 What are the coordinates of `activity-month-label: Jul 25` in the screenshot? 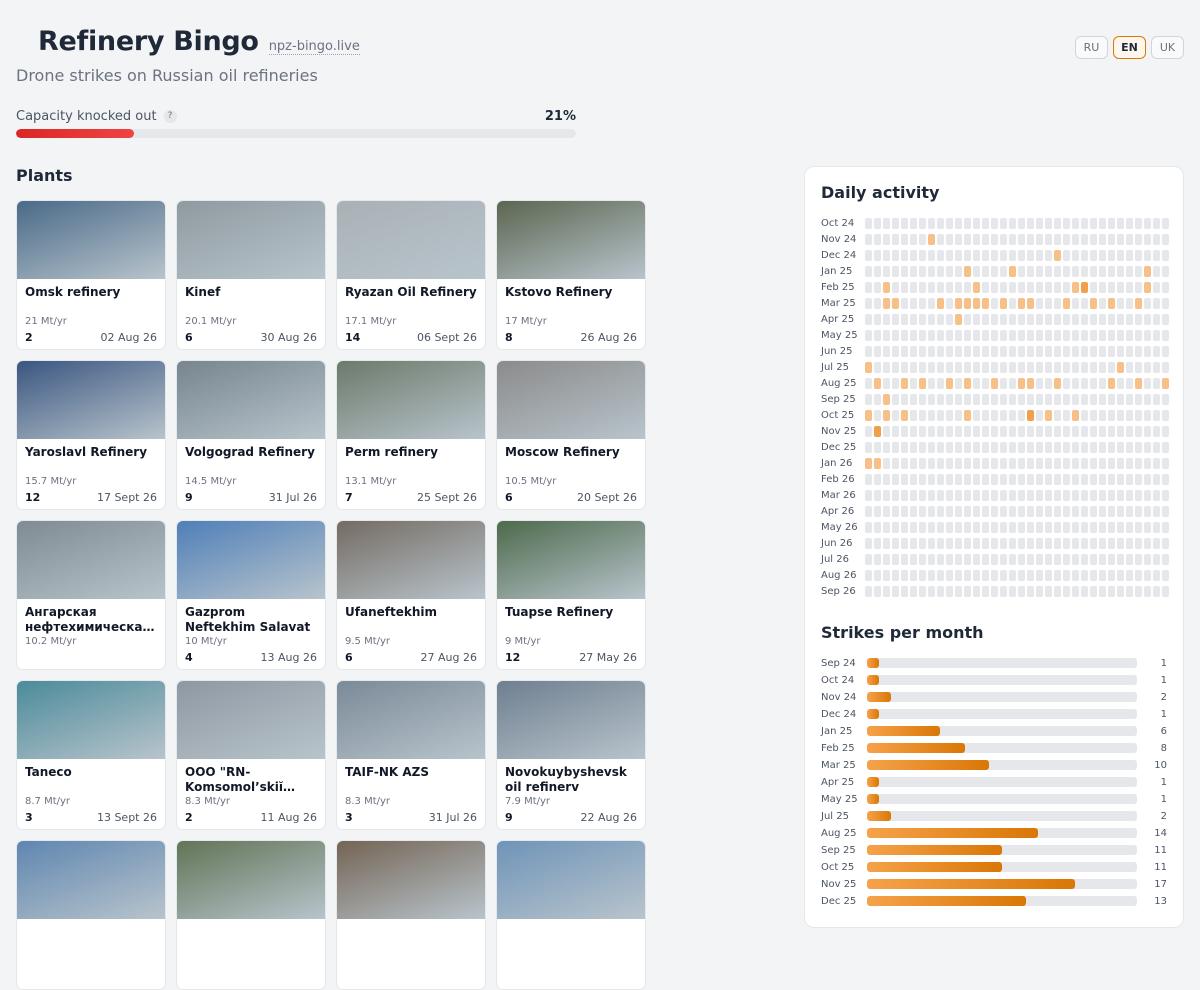 It's located at (835, 367).